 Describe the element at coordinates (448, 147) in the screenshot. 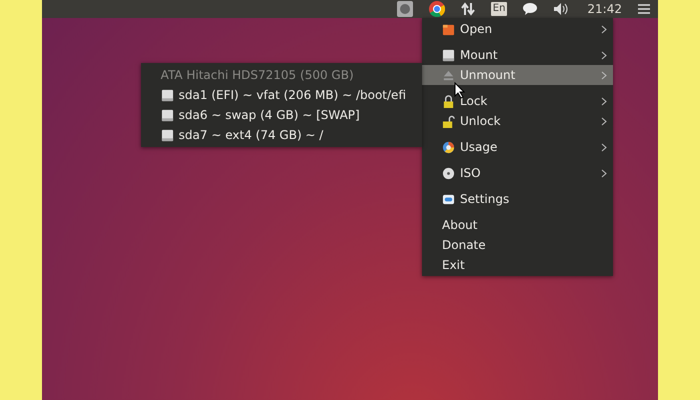

I see `pie-chart-icon` at that location.